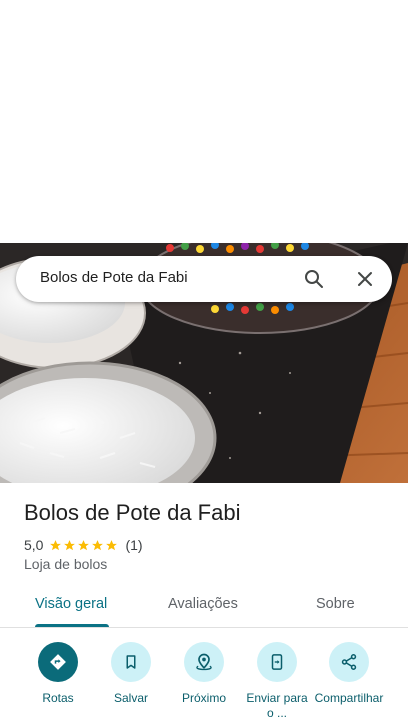 Image resolution: width=408 pixels, height=726 pixels. I want to click on rating-row: 5,0 (1), so click(83, 545).